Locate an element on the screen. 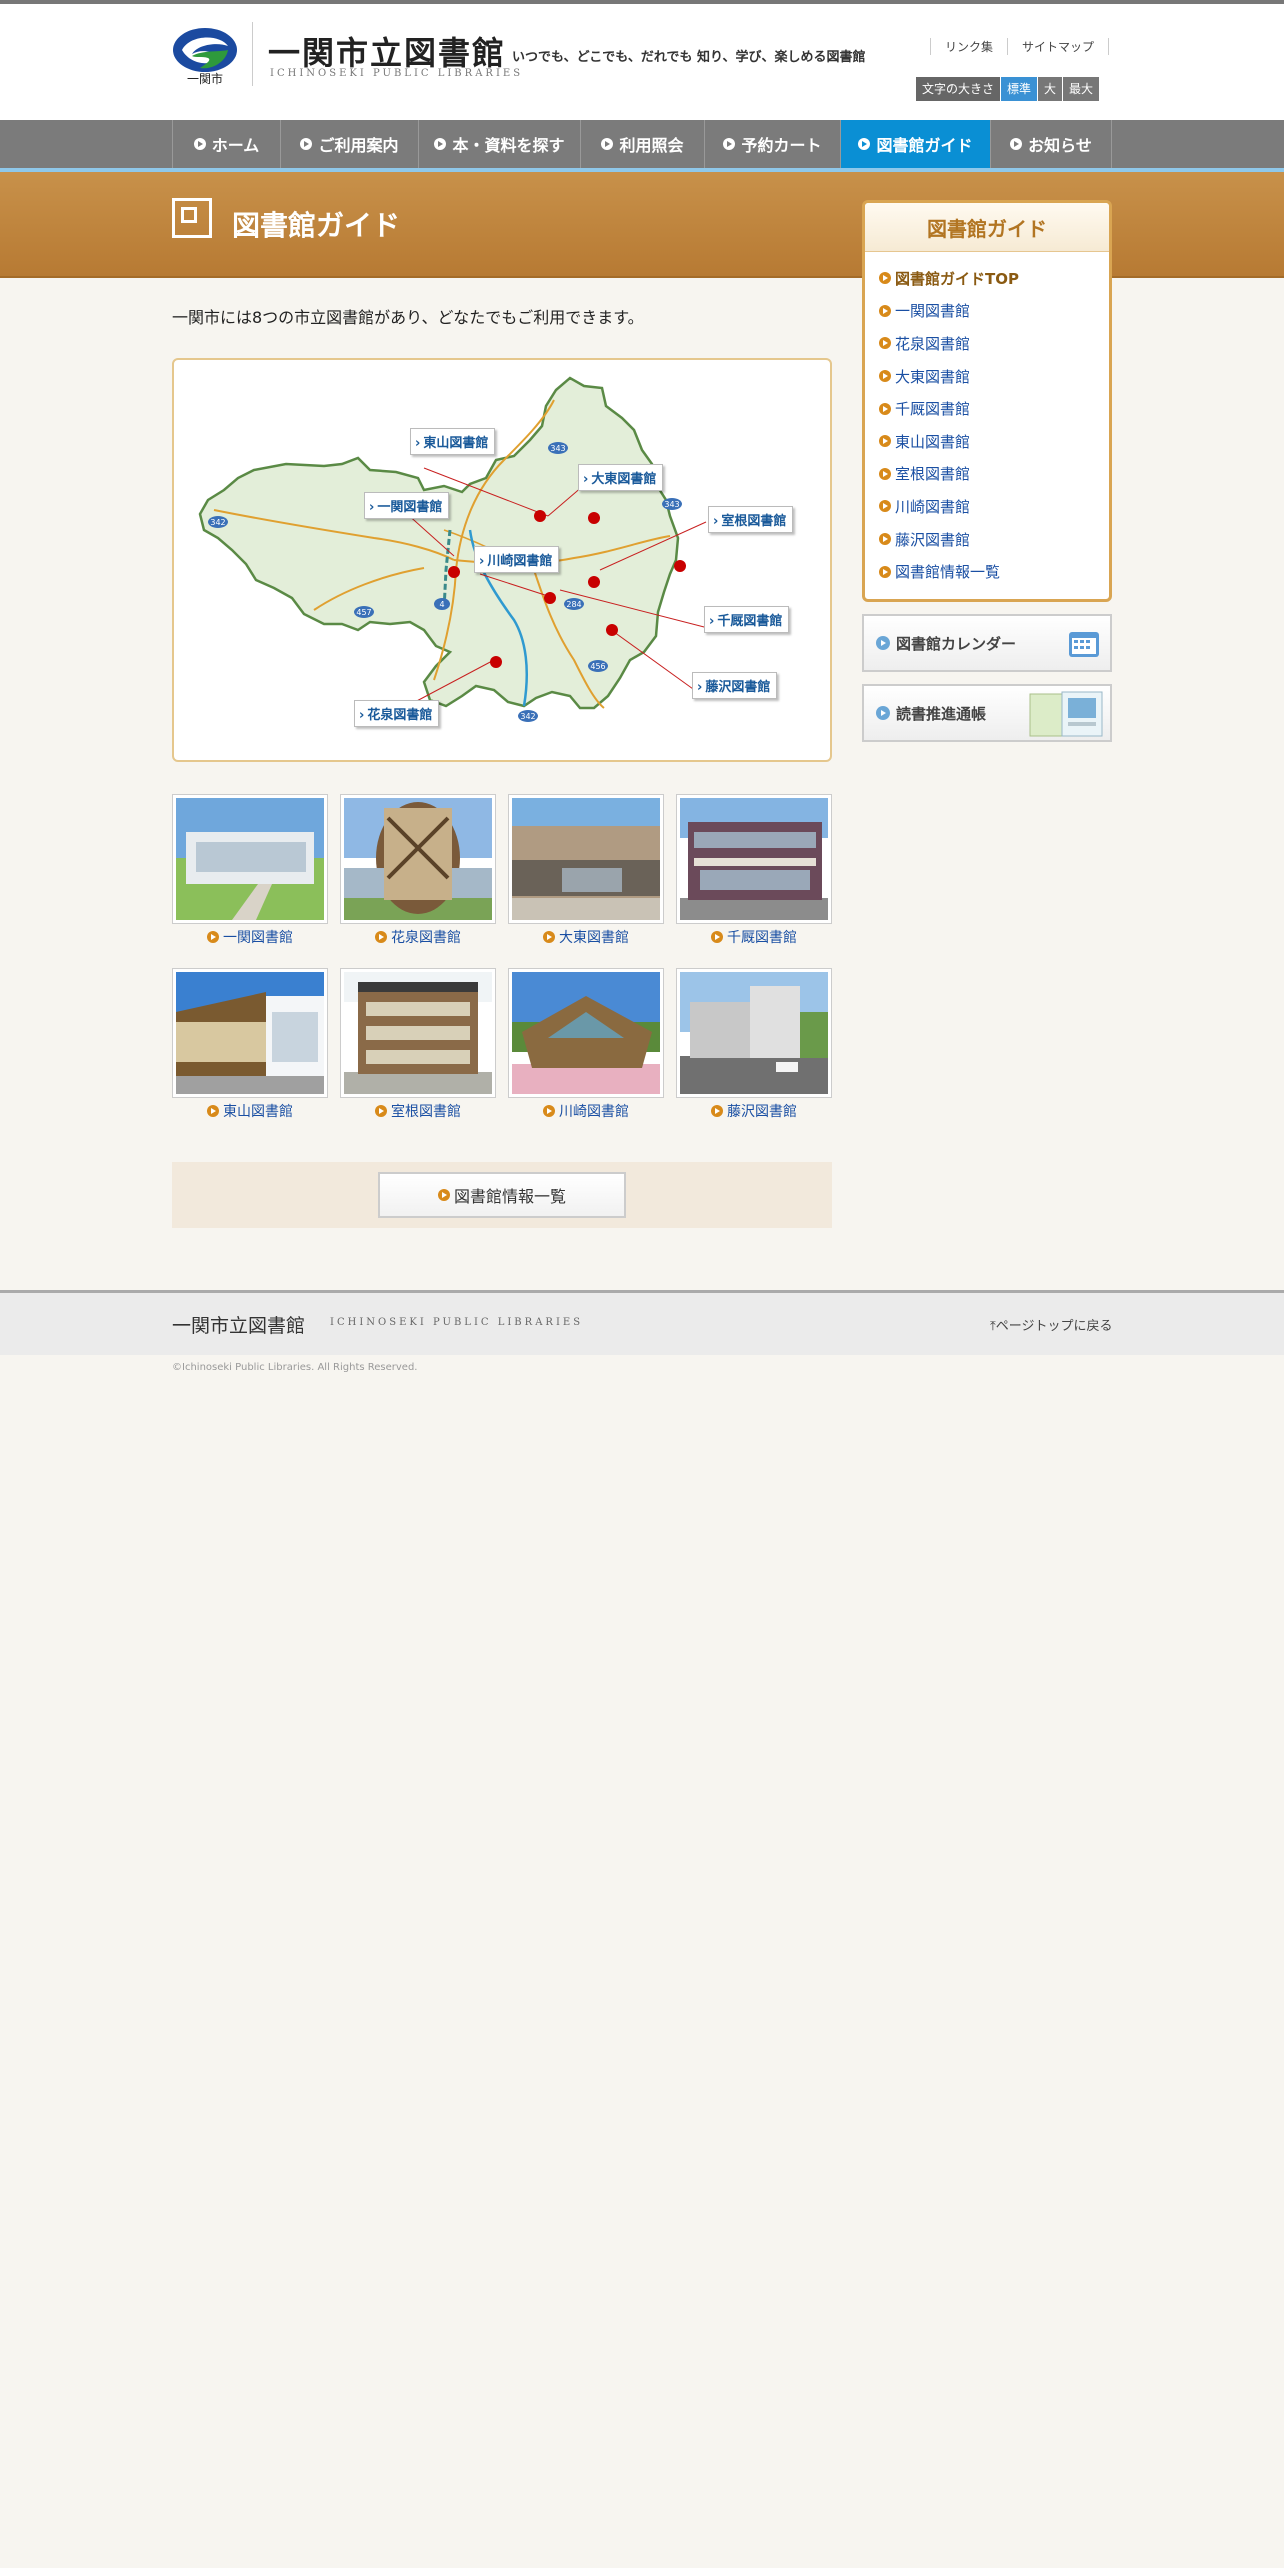 The height and width of the screenshot is (2568, 1284). sidebar-item-guide-top: 図書館ガイドTOP is located at coordinates (994, 278).